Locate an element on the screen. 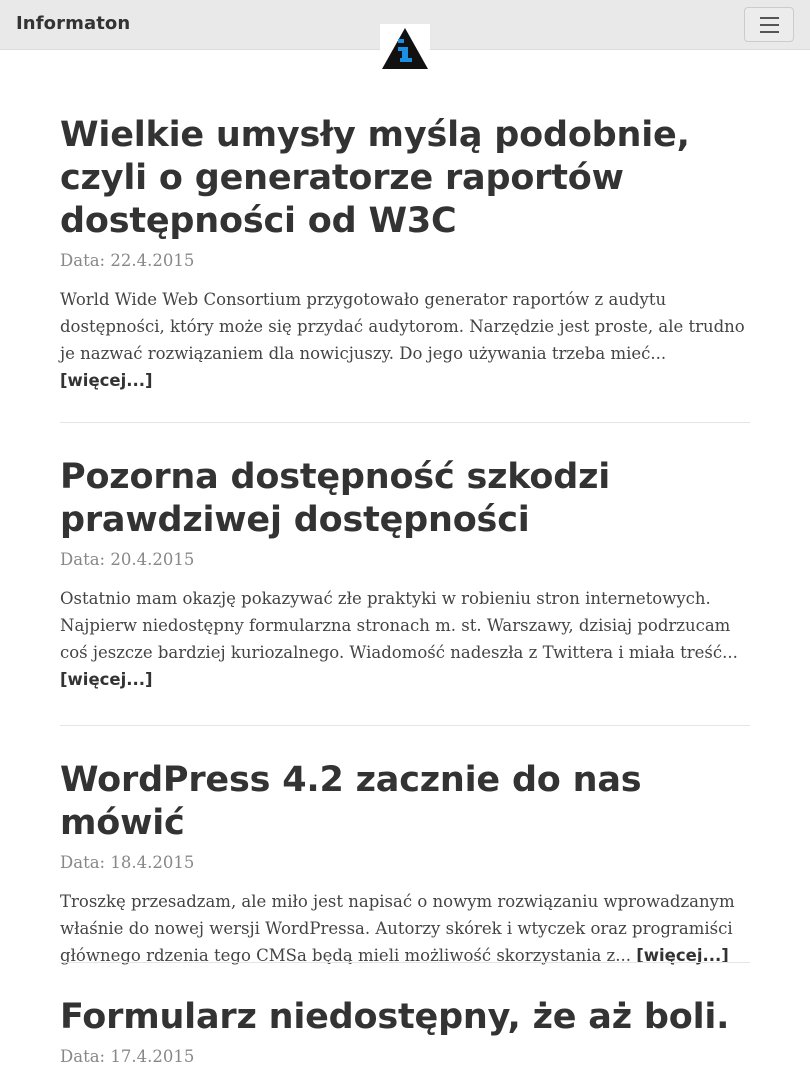 The width and height of the screenshot is (810, 1080). post-title: WordPress 4.2 zacznie do nas mówić is located at coordinates (405, 802).